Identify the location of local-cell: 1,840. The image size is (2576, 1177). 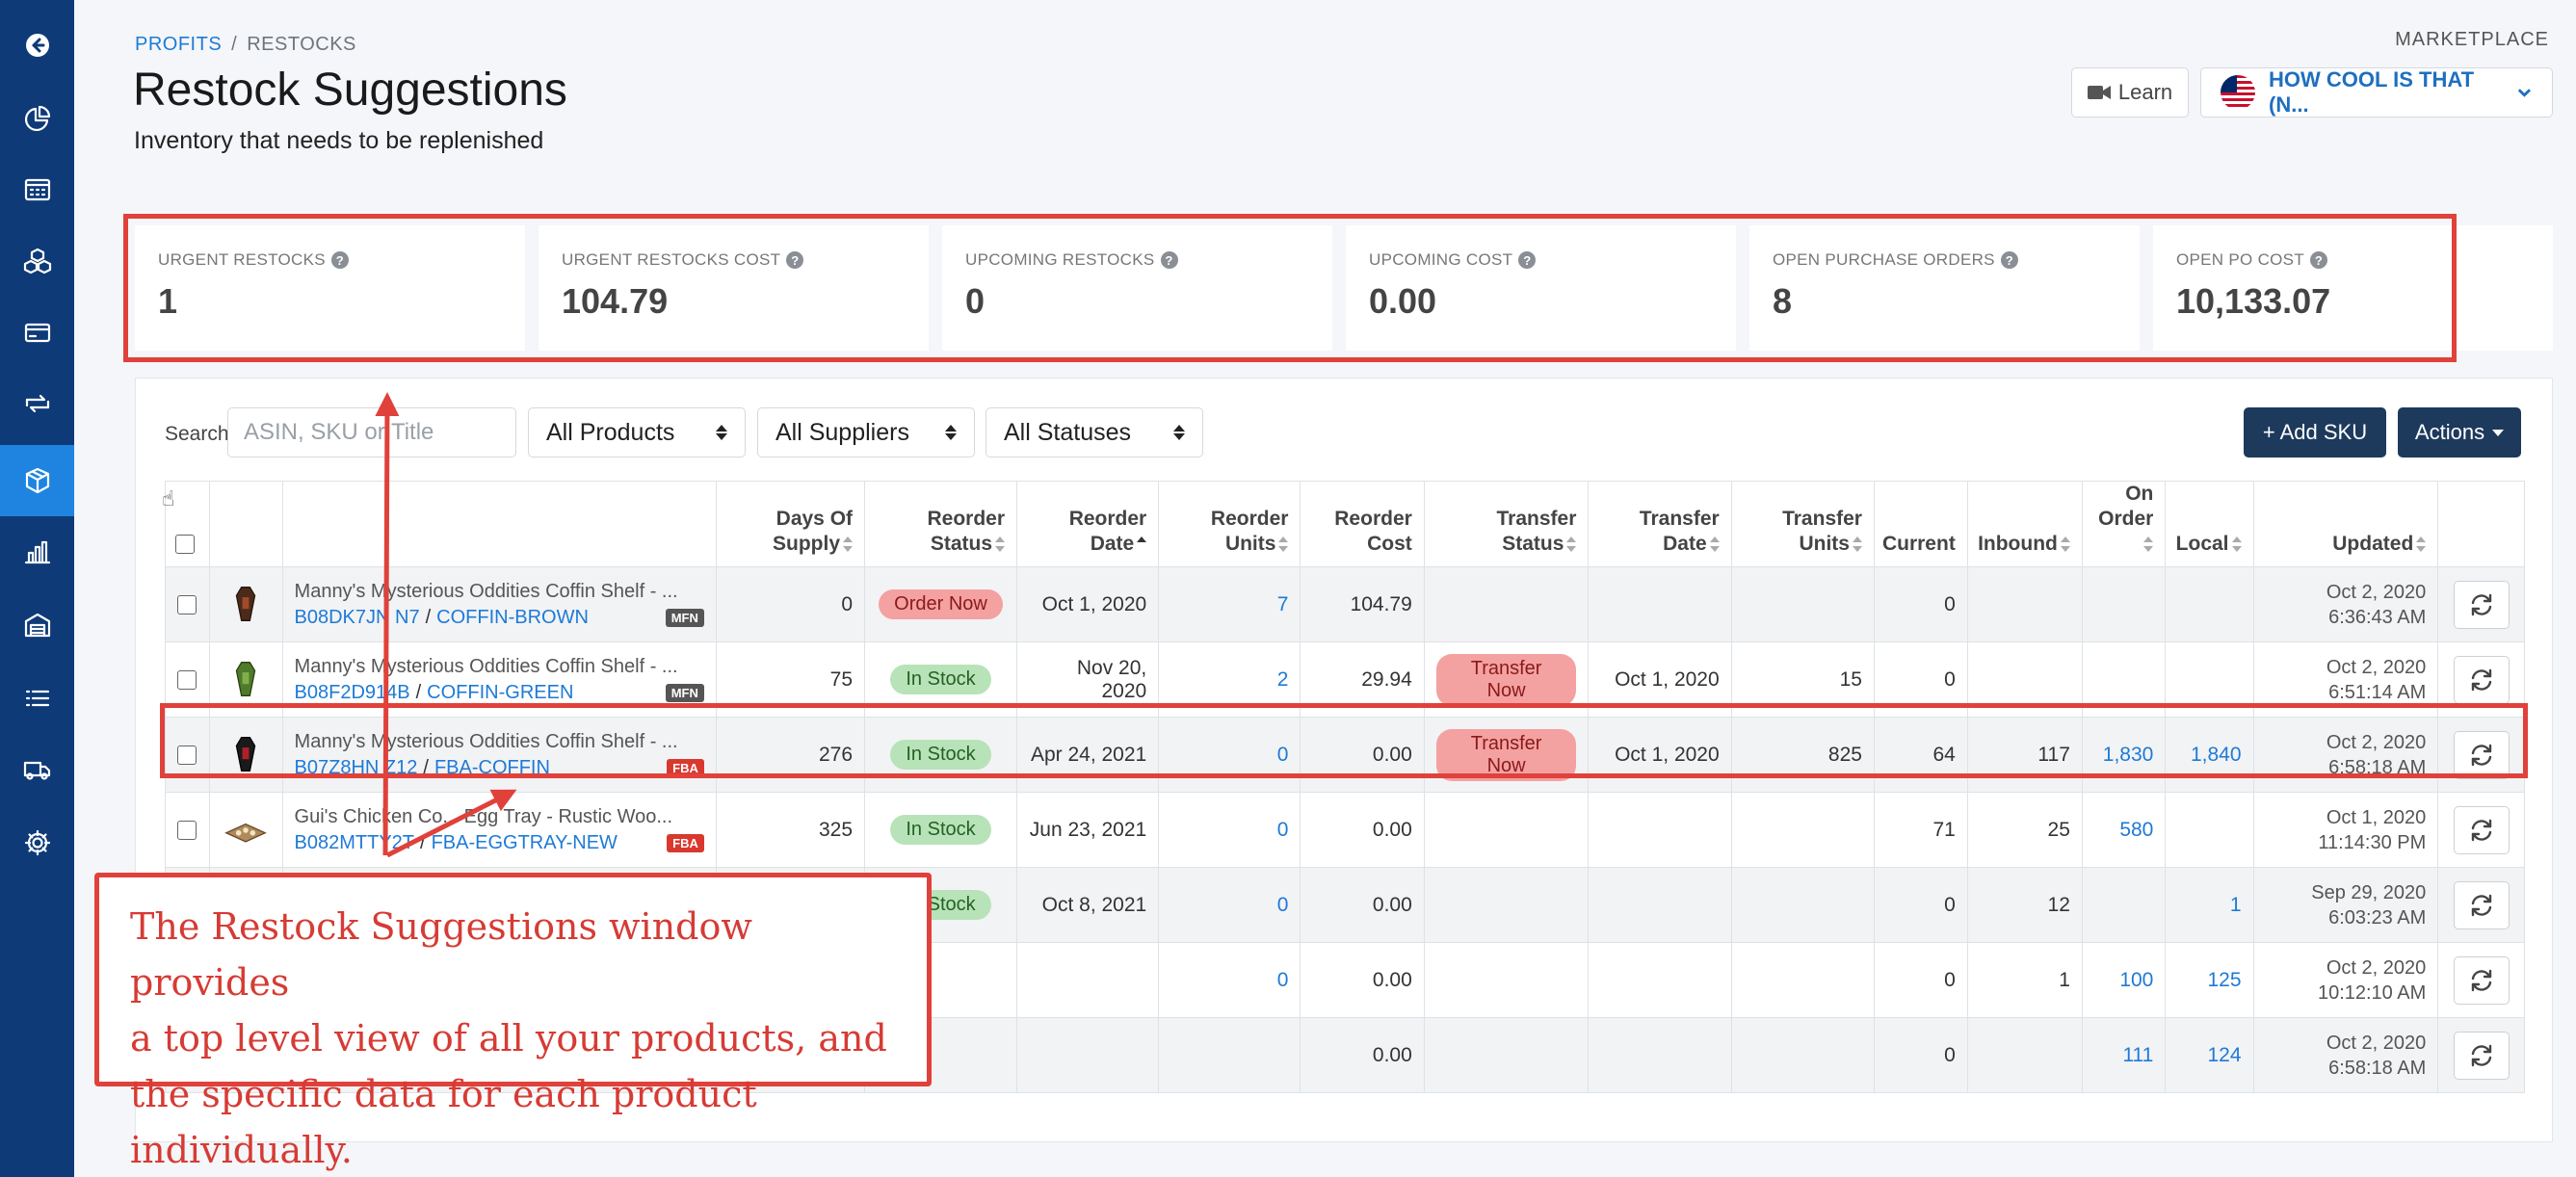
(2209, 755).